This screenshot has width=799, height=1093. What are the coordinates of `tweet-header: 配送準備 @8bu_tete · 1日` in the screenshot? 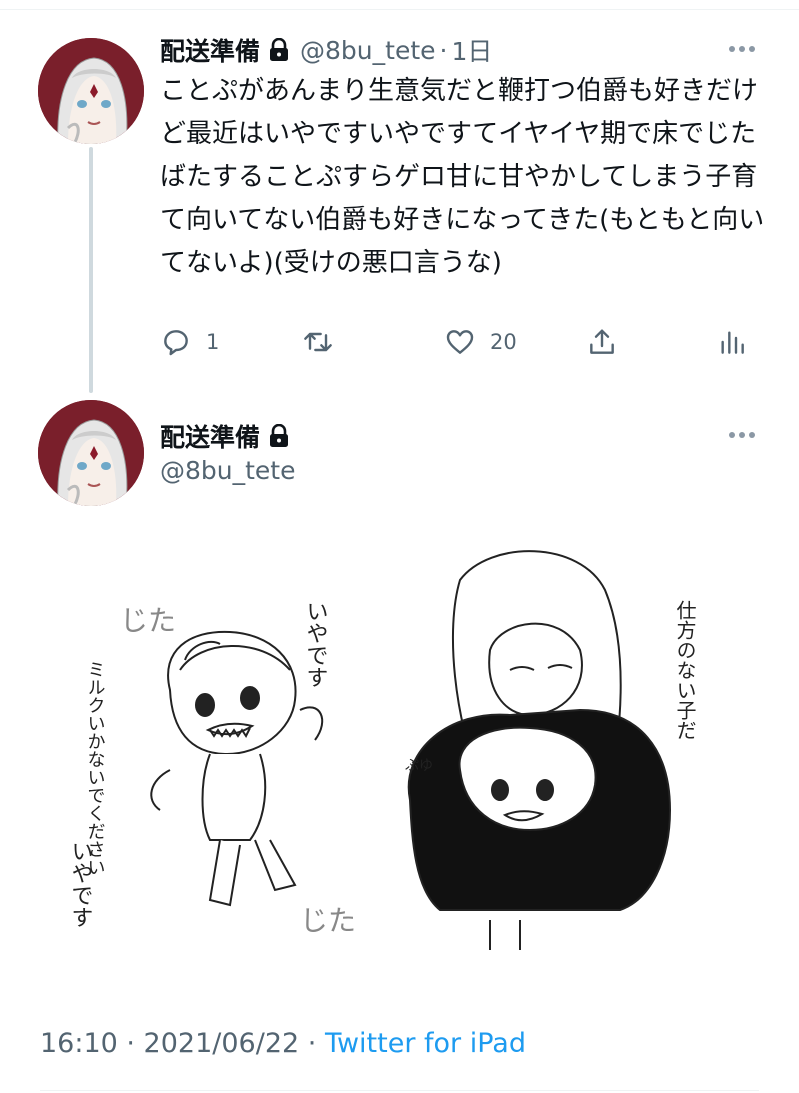 It's located at (326, 50).